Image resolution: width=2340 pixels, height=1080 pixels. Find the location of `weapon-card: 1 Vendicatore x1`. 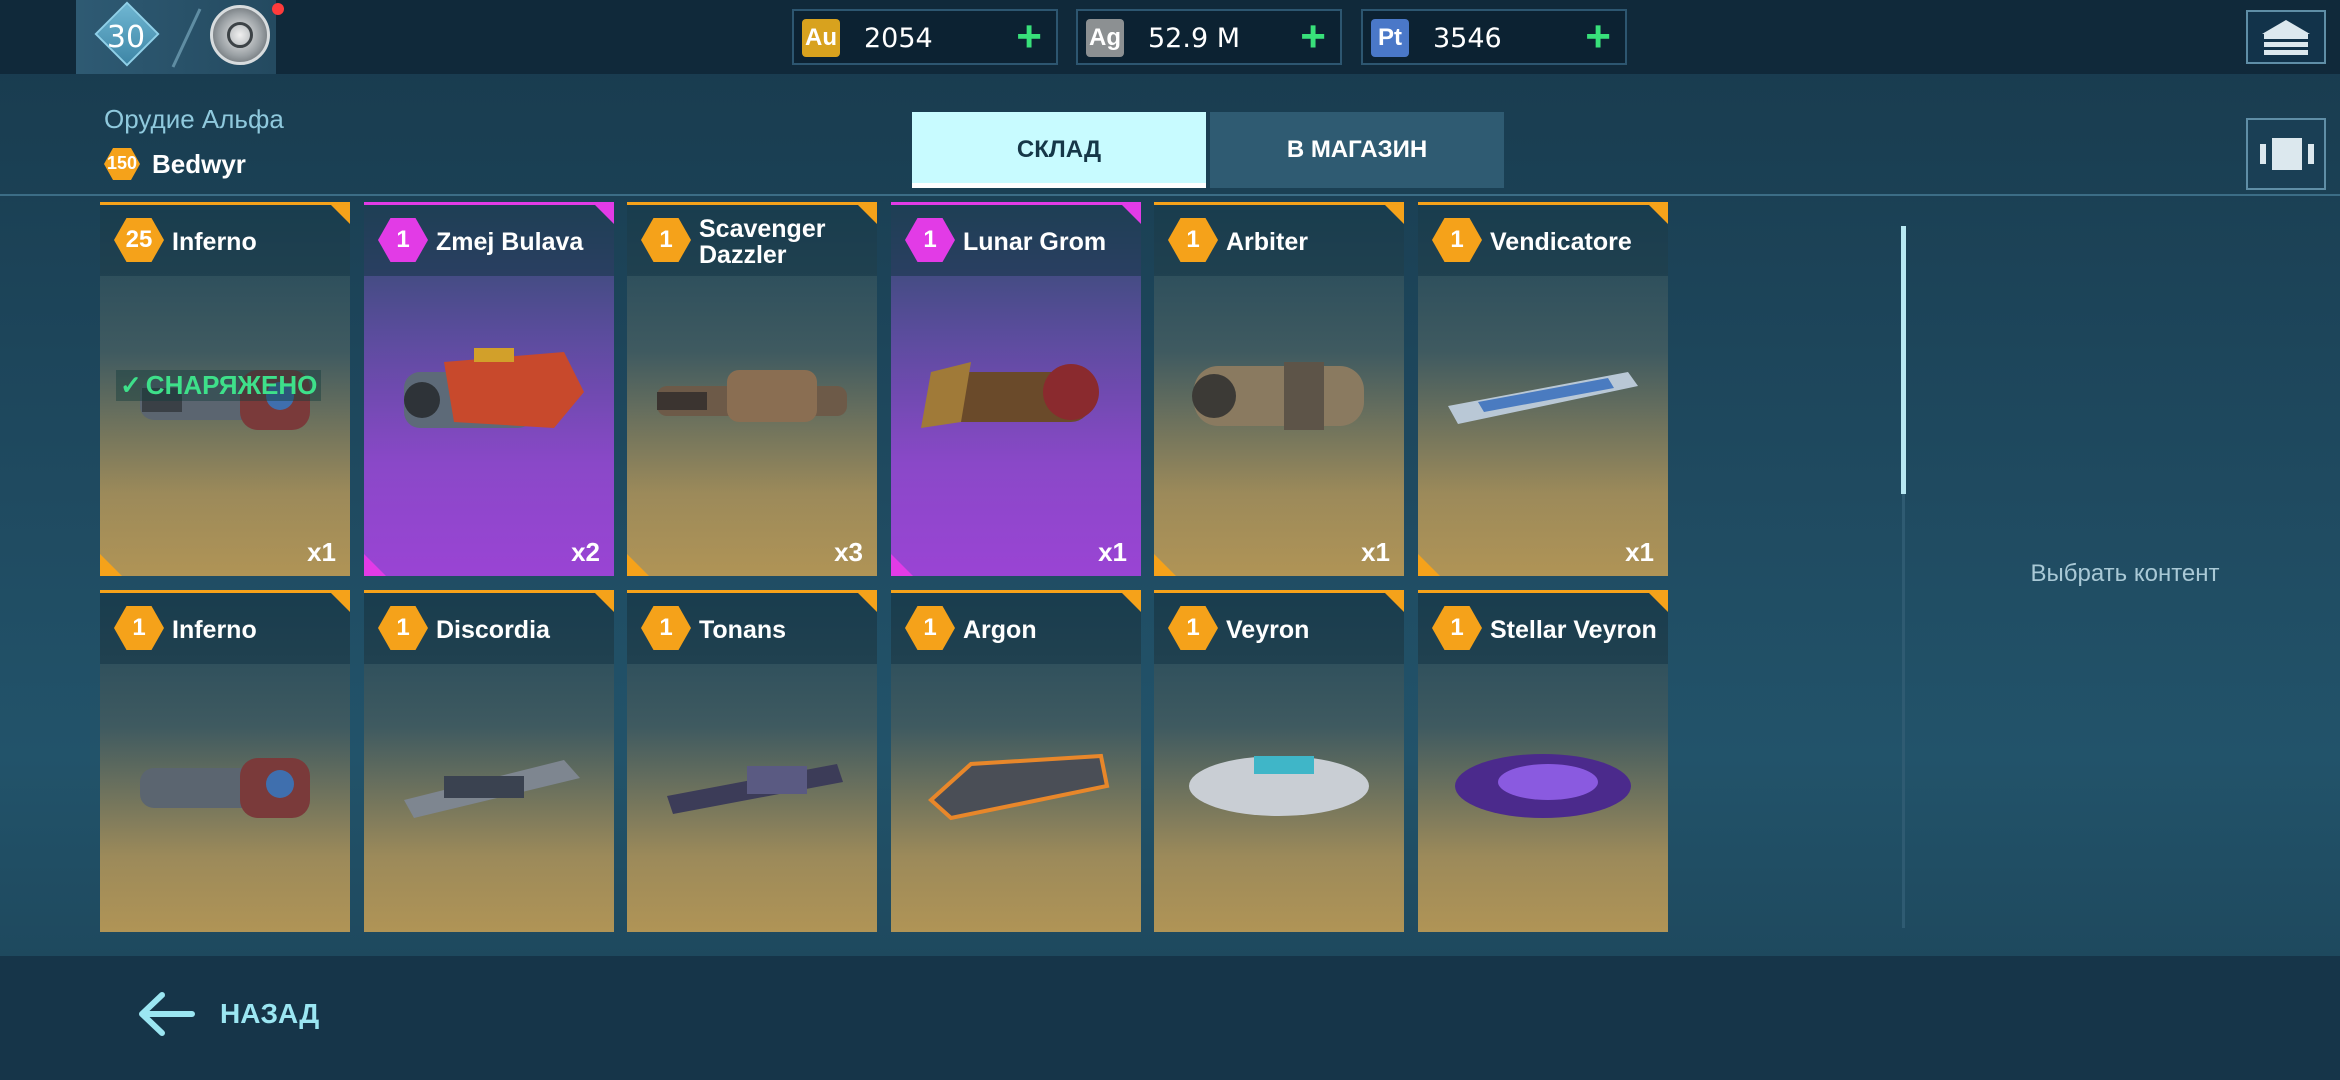

weapon-card: 1 Vendicatore x1 is located at coordinates (1543, 389).